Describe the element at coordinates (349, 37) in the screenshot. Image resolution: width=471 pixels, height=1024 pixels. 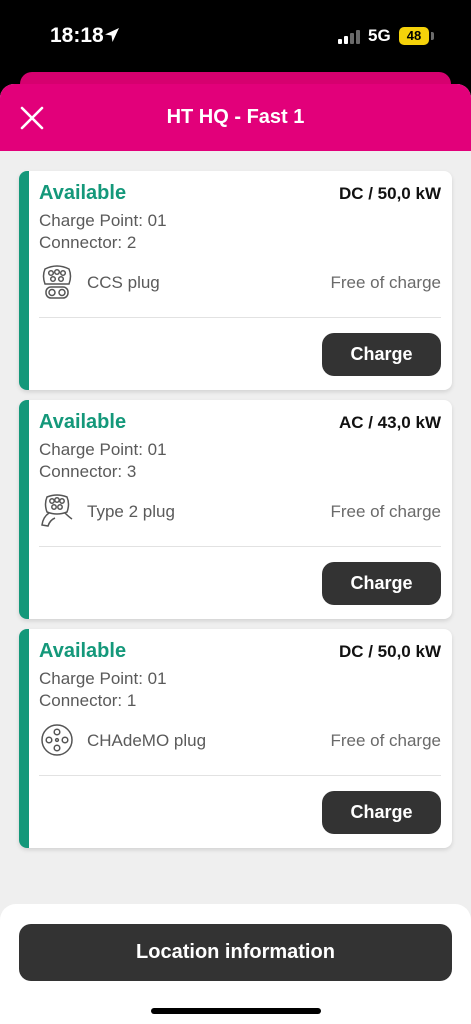
I see `signal-strength-icon` at that location.